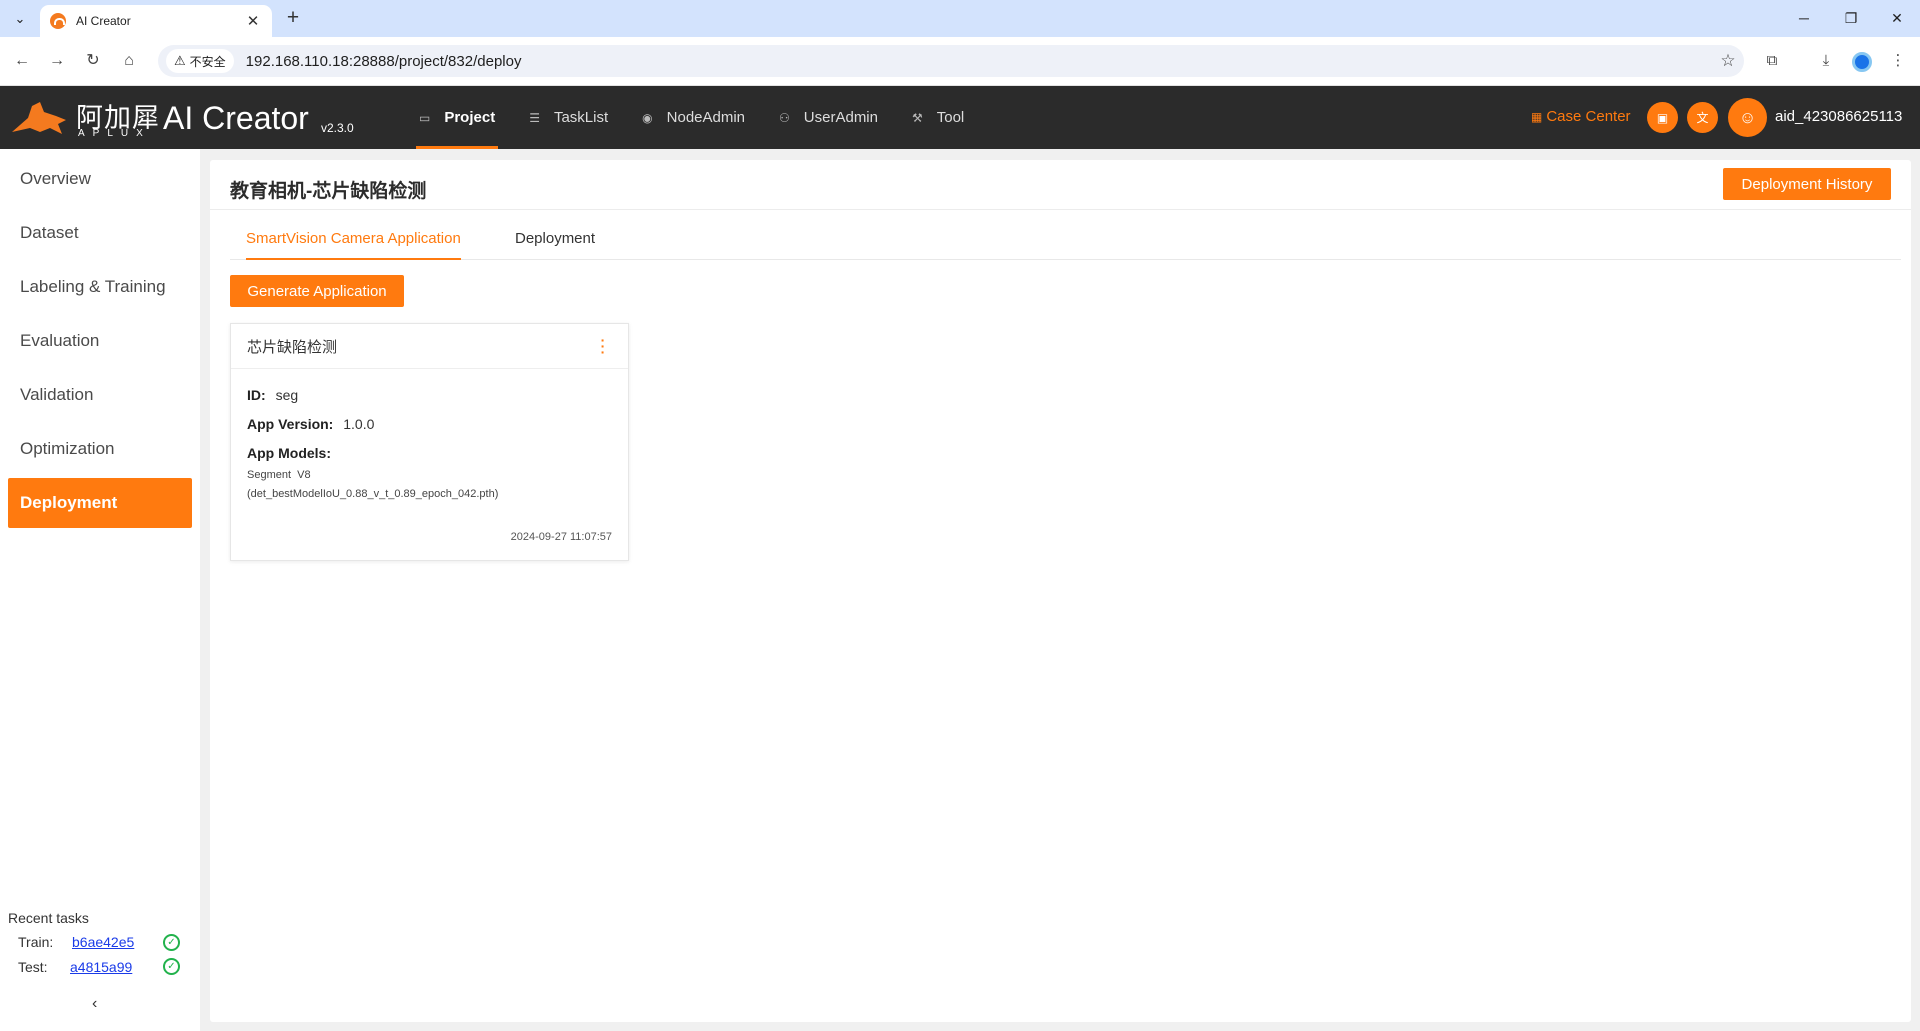 The image size is (1920, 1031). I want to click on app-id-field: ID: seg, so click(429, 395).